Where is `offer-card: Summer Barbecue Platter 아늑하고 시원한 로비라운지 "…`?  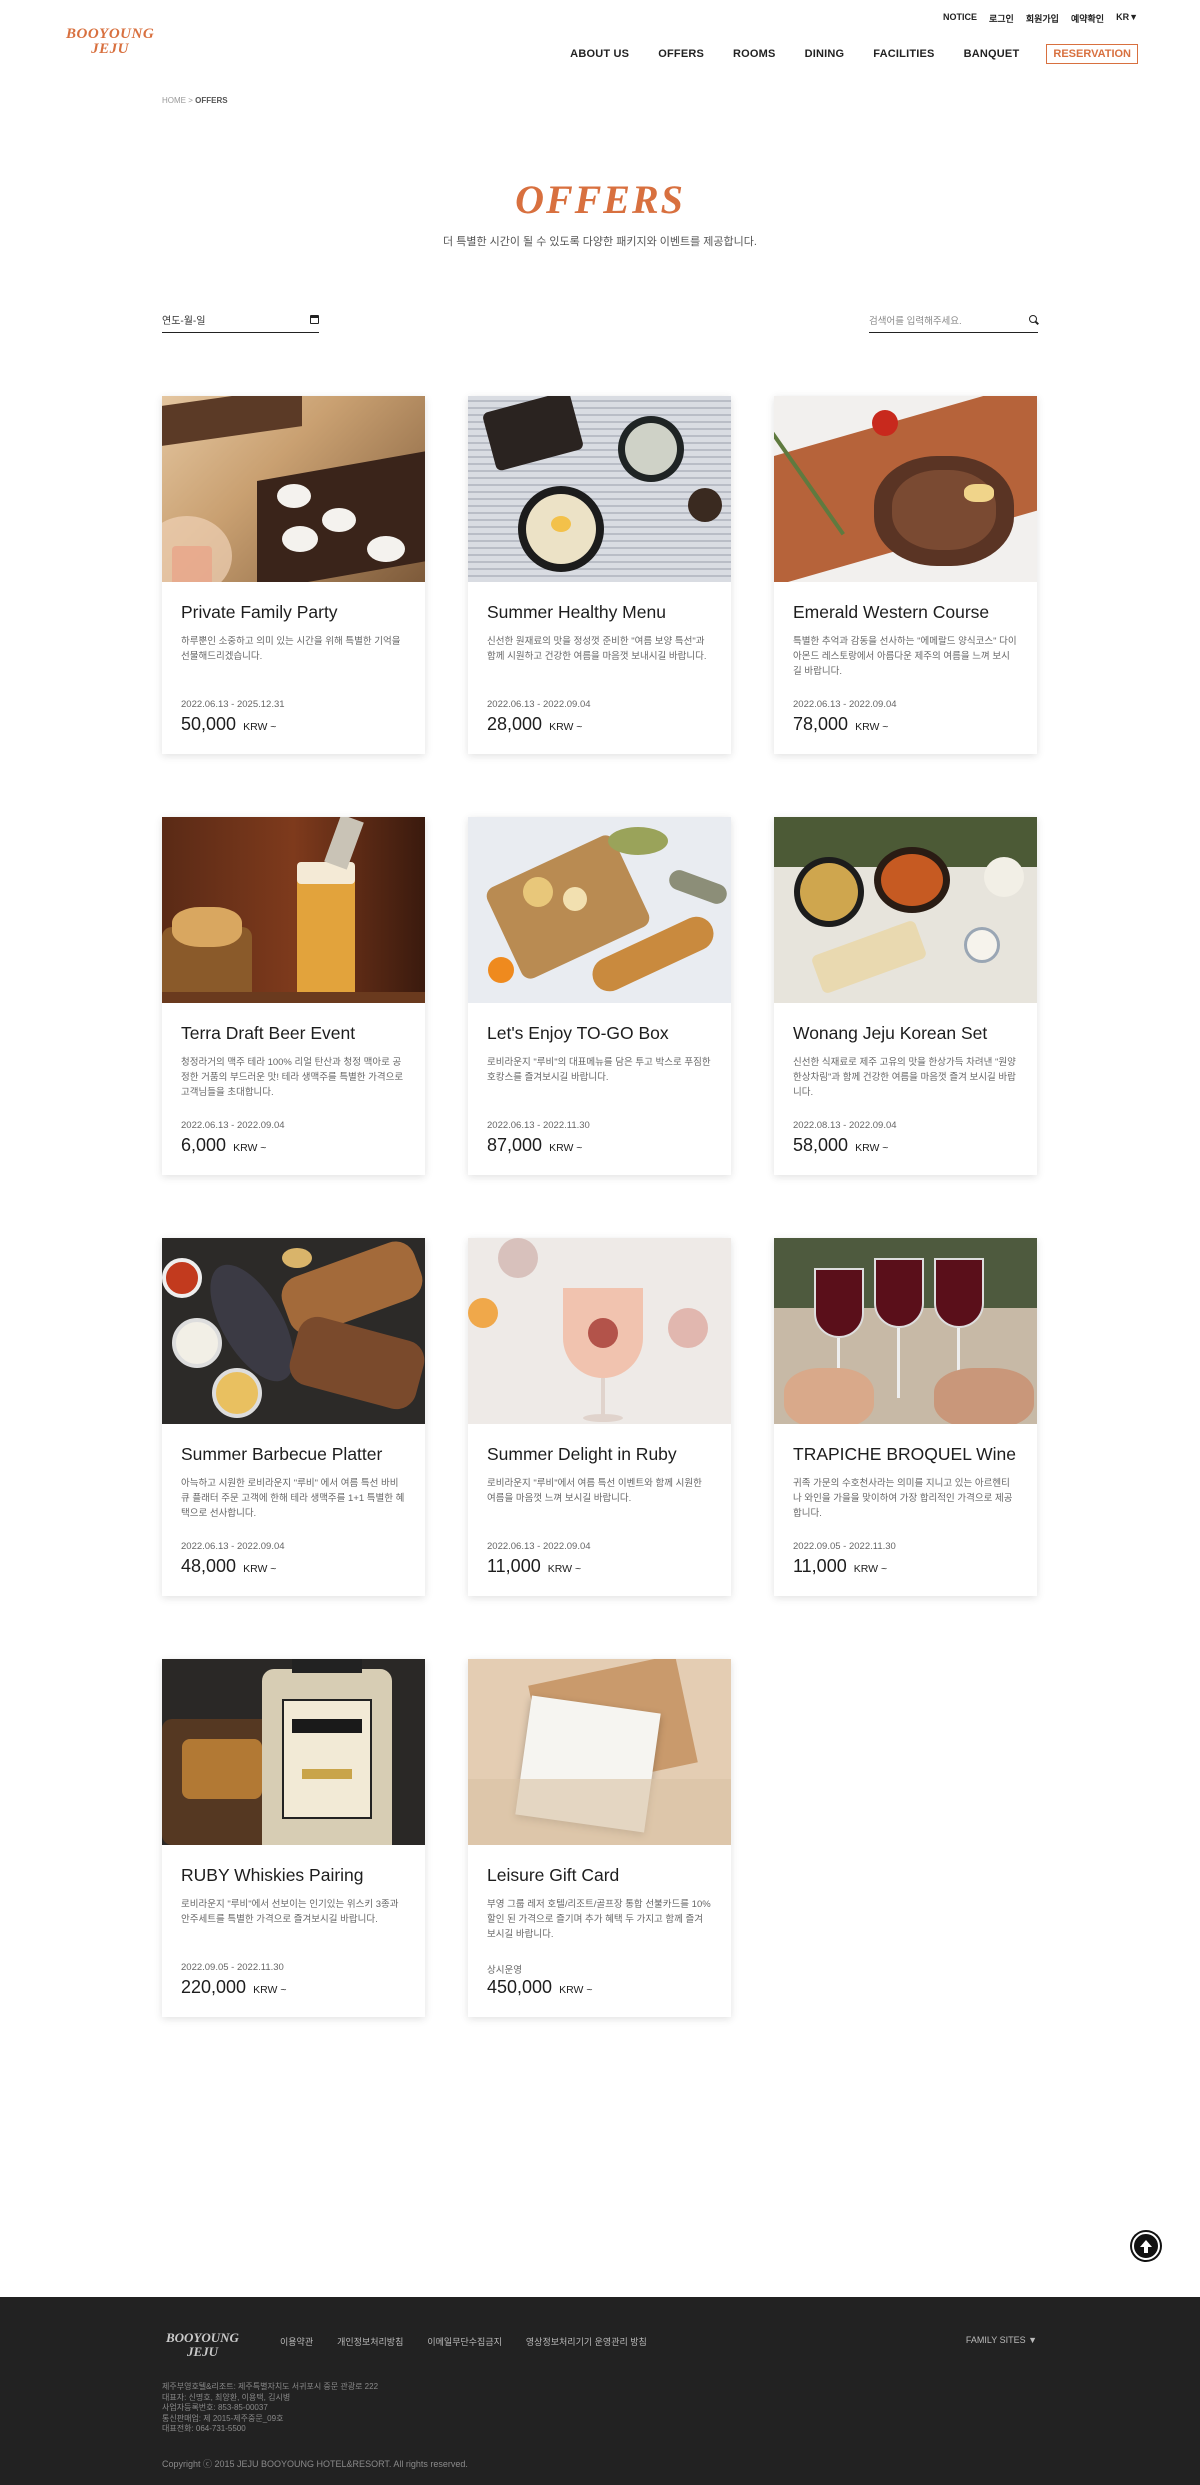
offer-card: Summer Barbecue Platter 아늑하고 시원한 로비라운지 "… is located at coordinates (293, 1417).